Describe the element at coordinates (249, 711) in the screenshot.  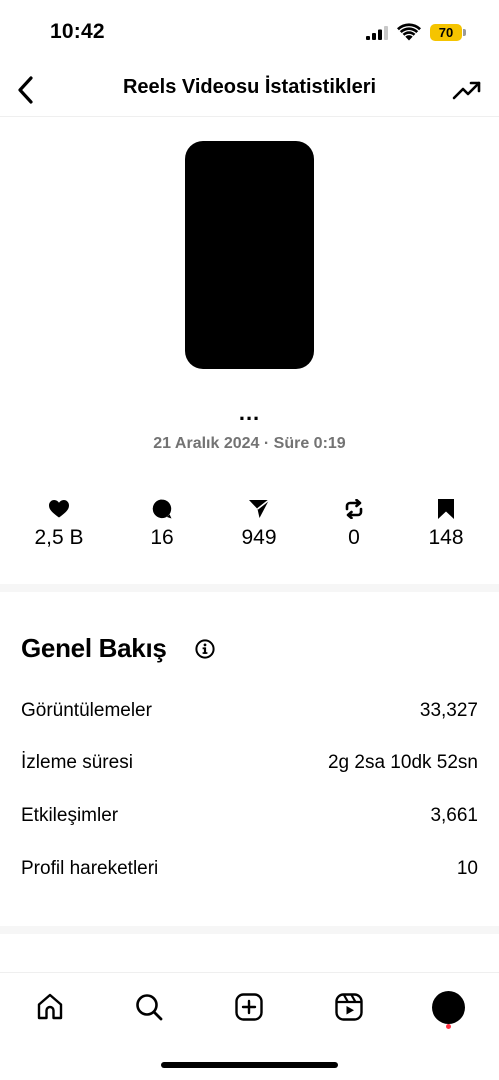
I see `metric-row-views: Görüntülemeler 33,327` at that location.